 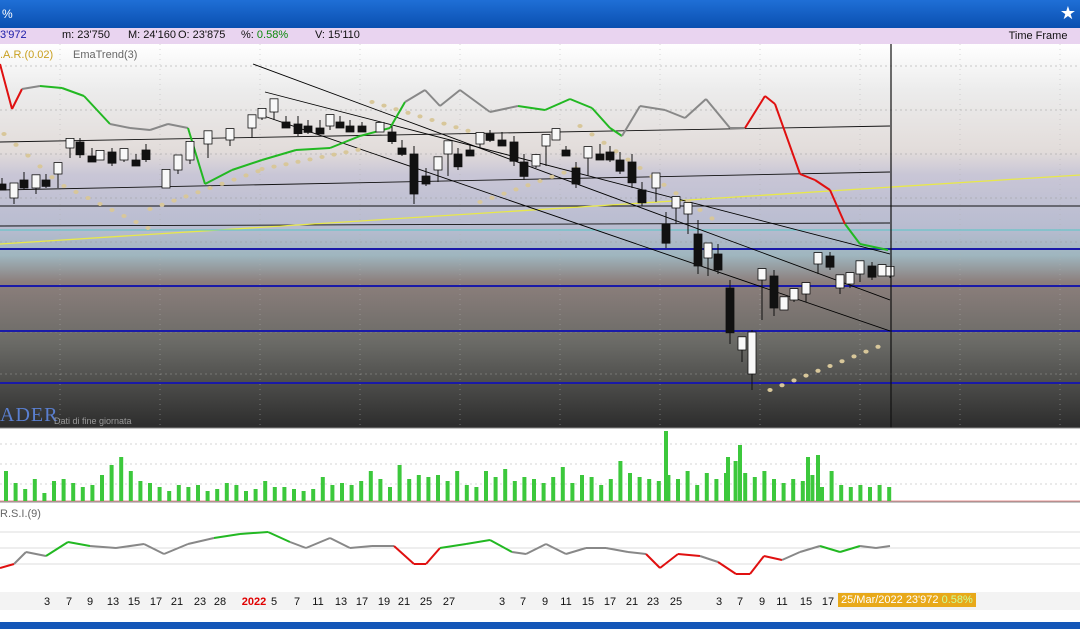 What do you see at coordinates (1038, 36) in the screenshot?
I see `time-frame-button: Time Frame` at bounding box center [1038, 36].